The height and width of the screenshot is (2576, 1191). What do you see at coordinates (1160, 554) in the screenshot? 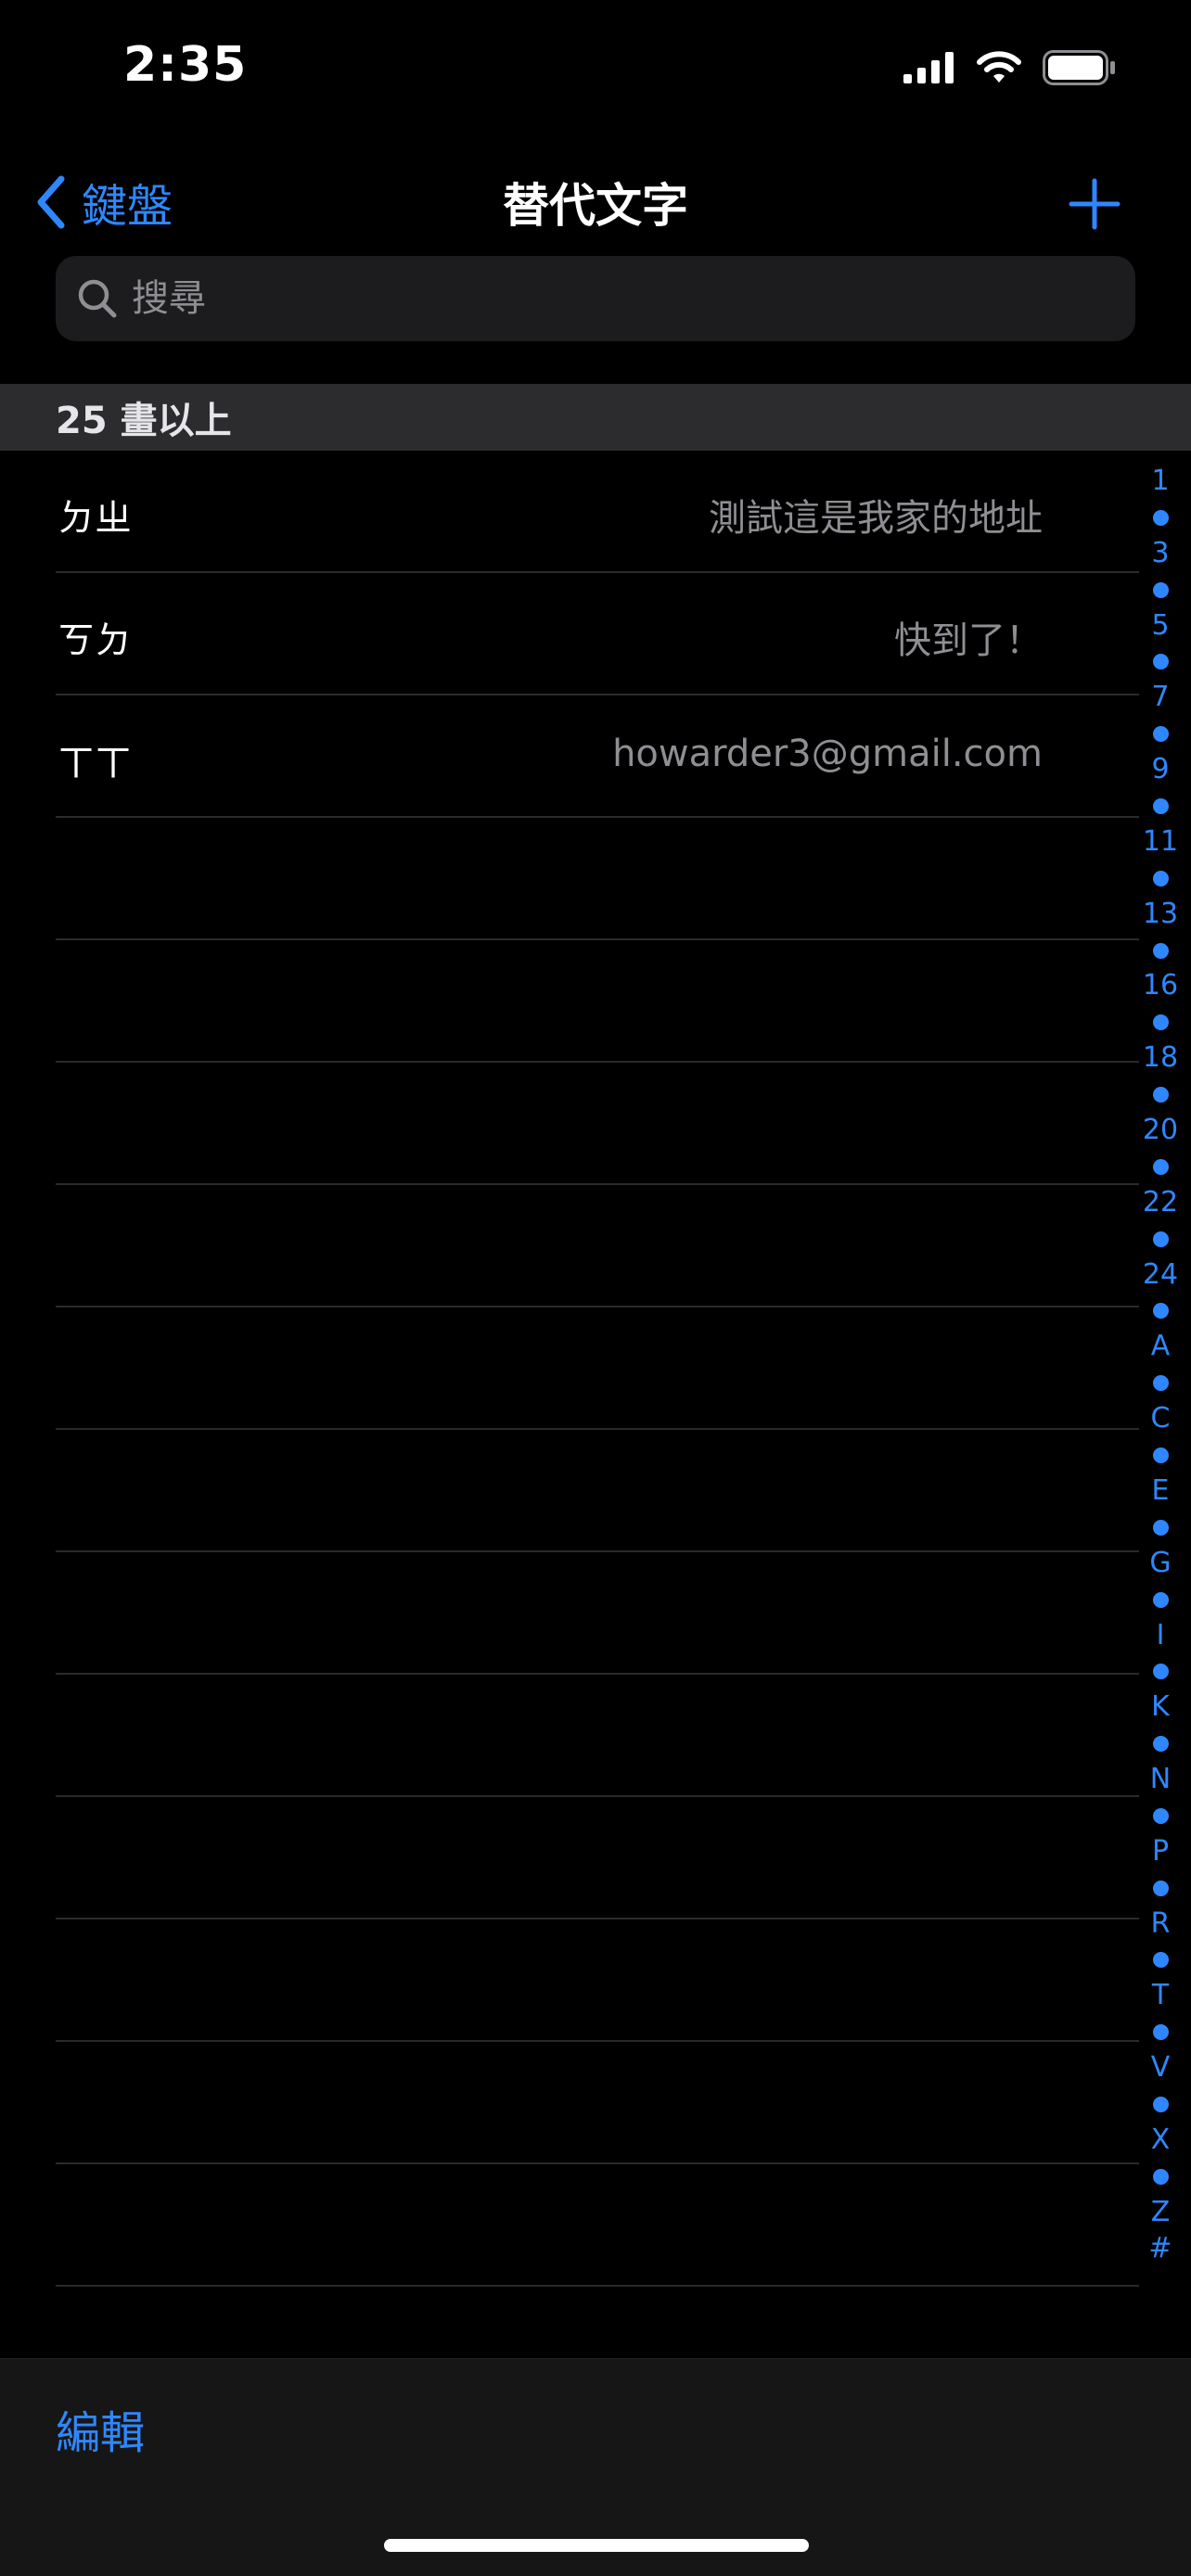
I see `index-item: 3` at bounding box center [1160, 554].